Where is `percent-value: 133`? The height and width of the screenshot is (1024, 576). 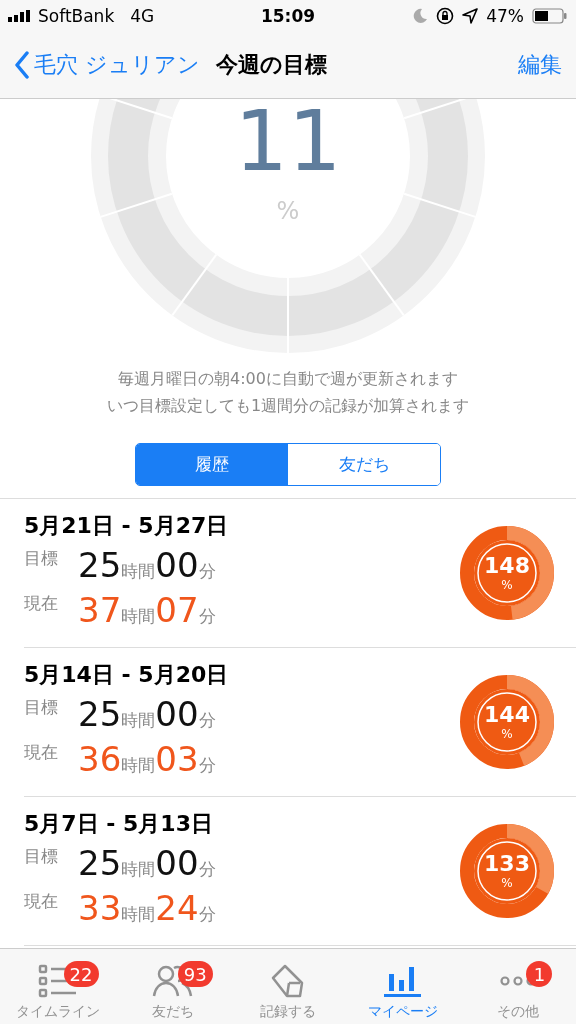
percent-value: 133 is located at coordinates (507, 864).